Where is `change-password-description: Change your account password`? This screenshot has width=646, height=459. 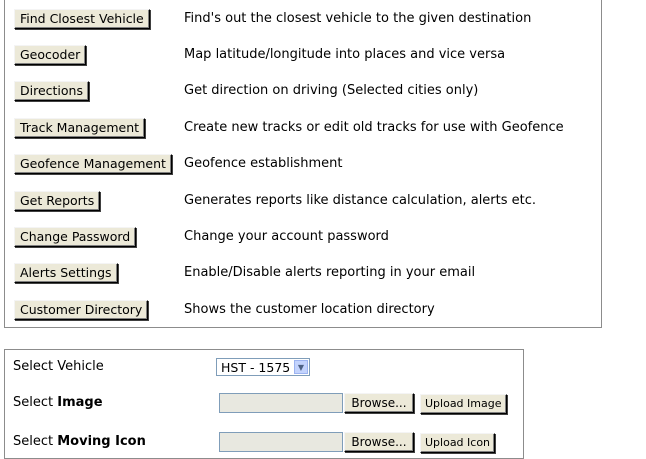 change-password-description: Change your account password is located at coordinates (286, 236).